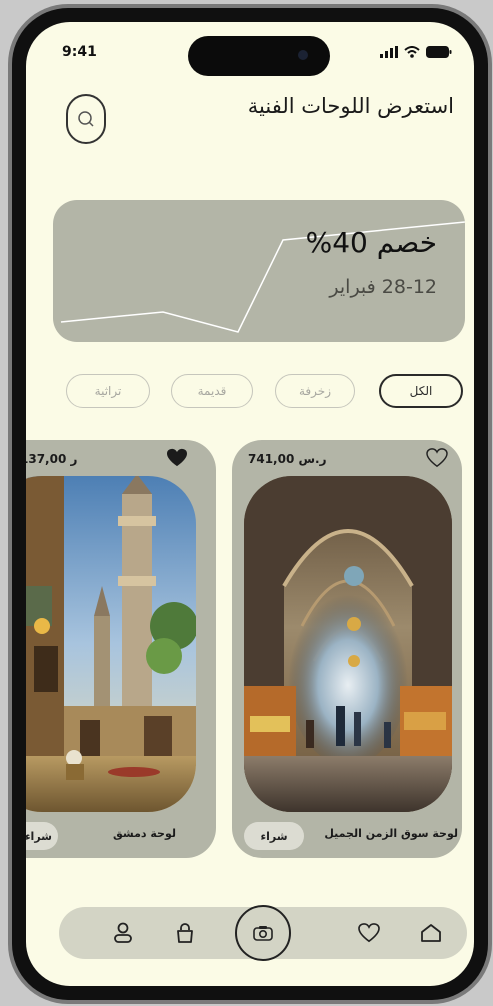 This screenshot has width=493, height=1006. Describe the element at coordinates (412, 52) in the screenshot. I see `wifi-icon` at that location.